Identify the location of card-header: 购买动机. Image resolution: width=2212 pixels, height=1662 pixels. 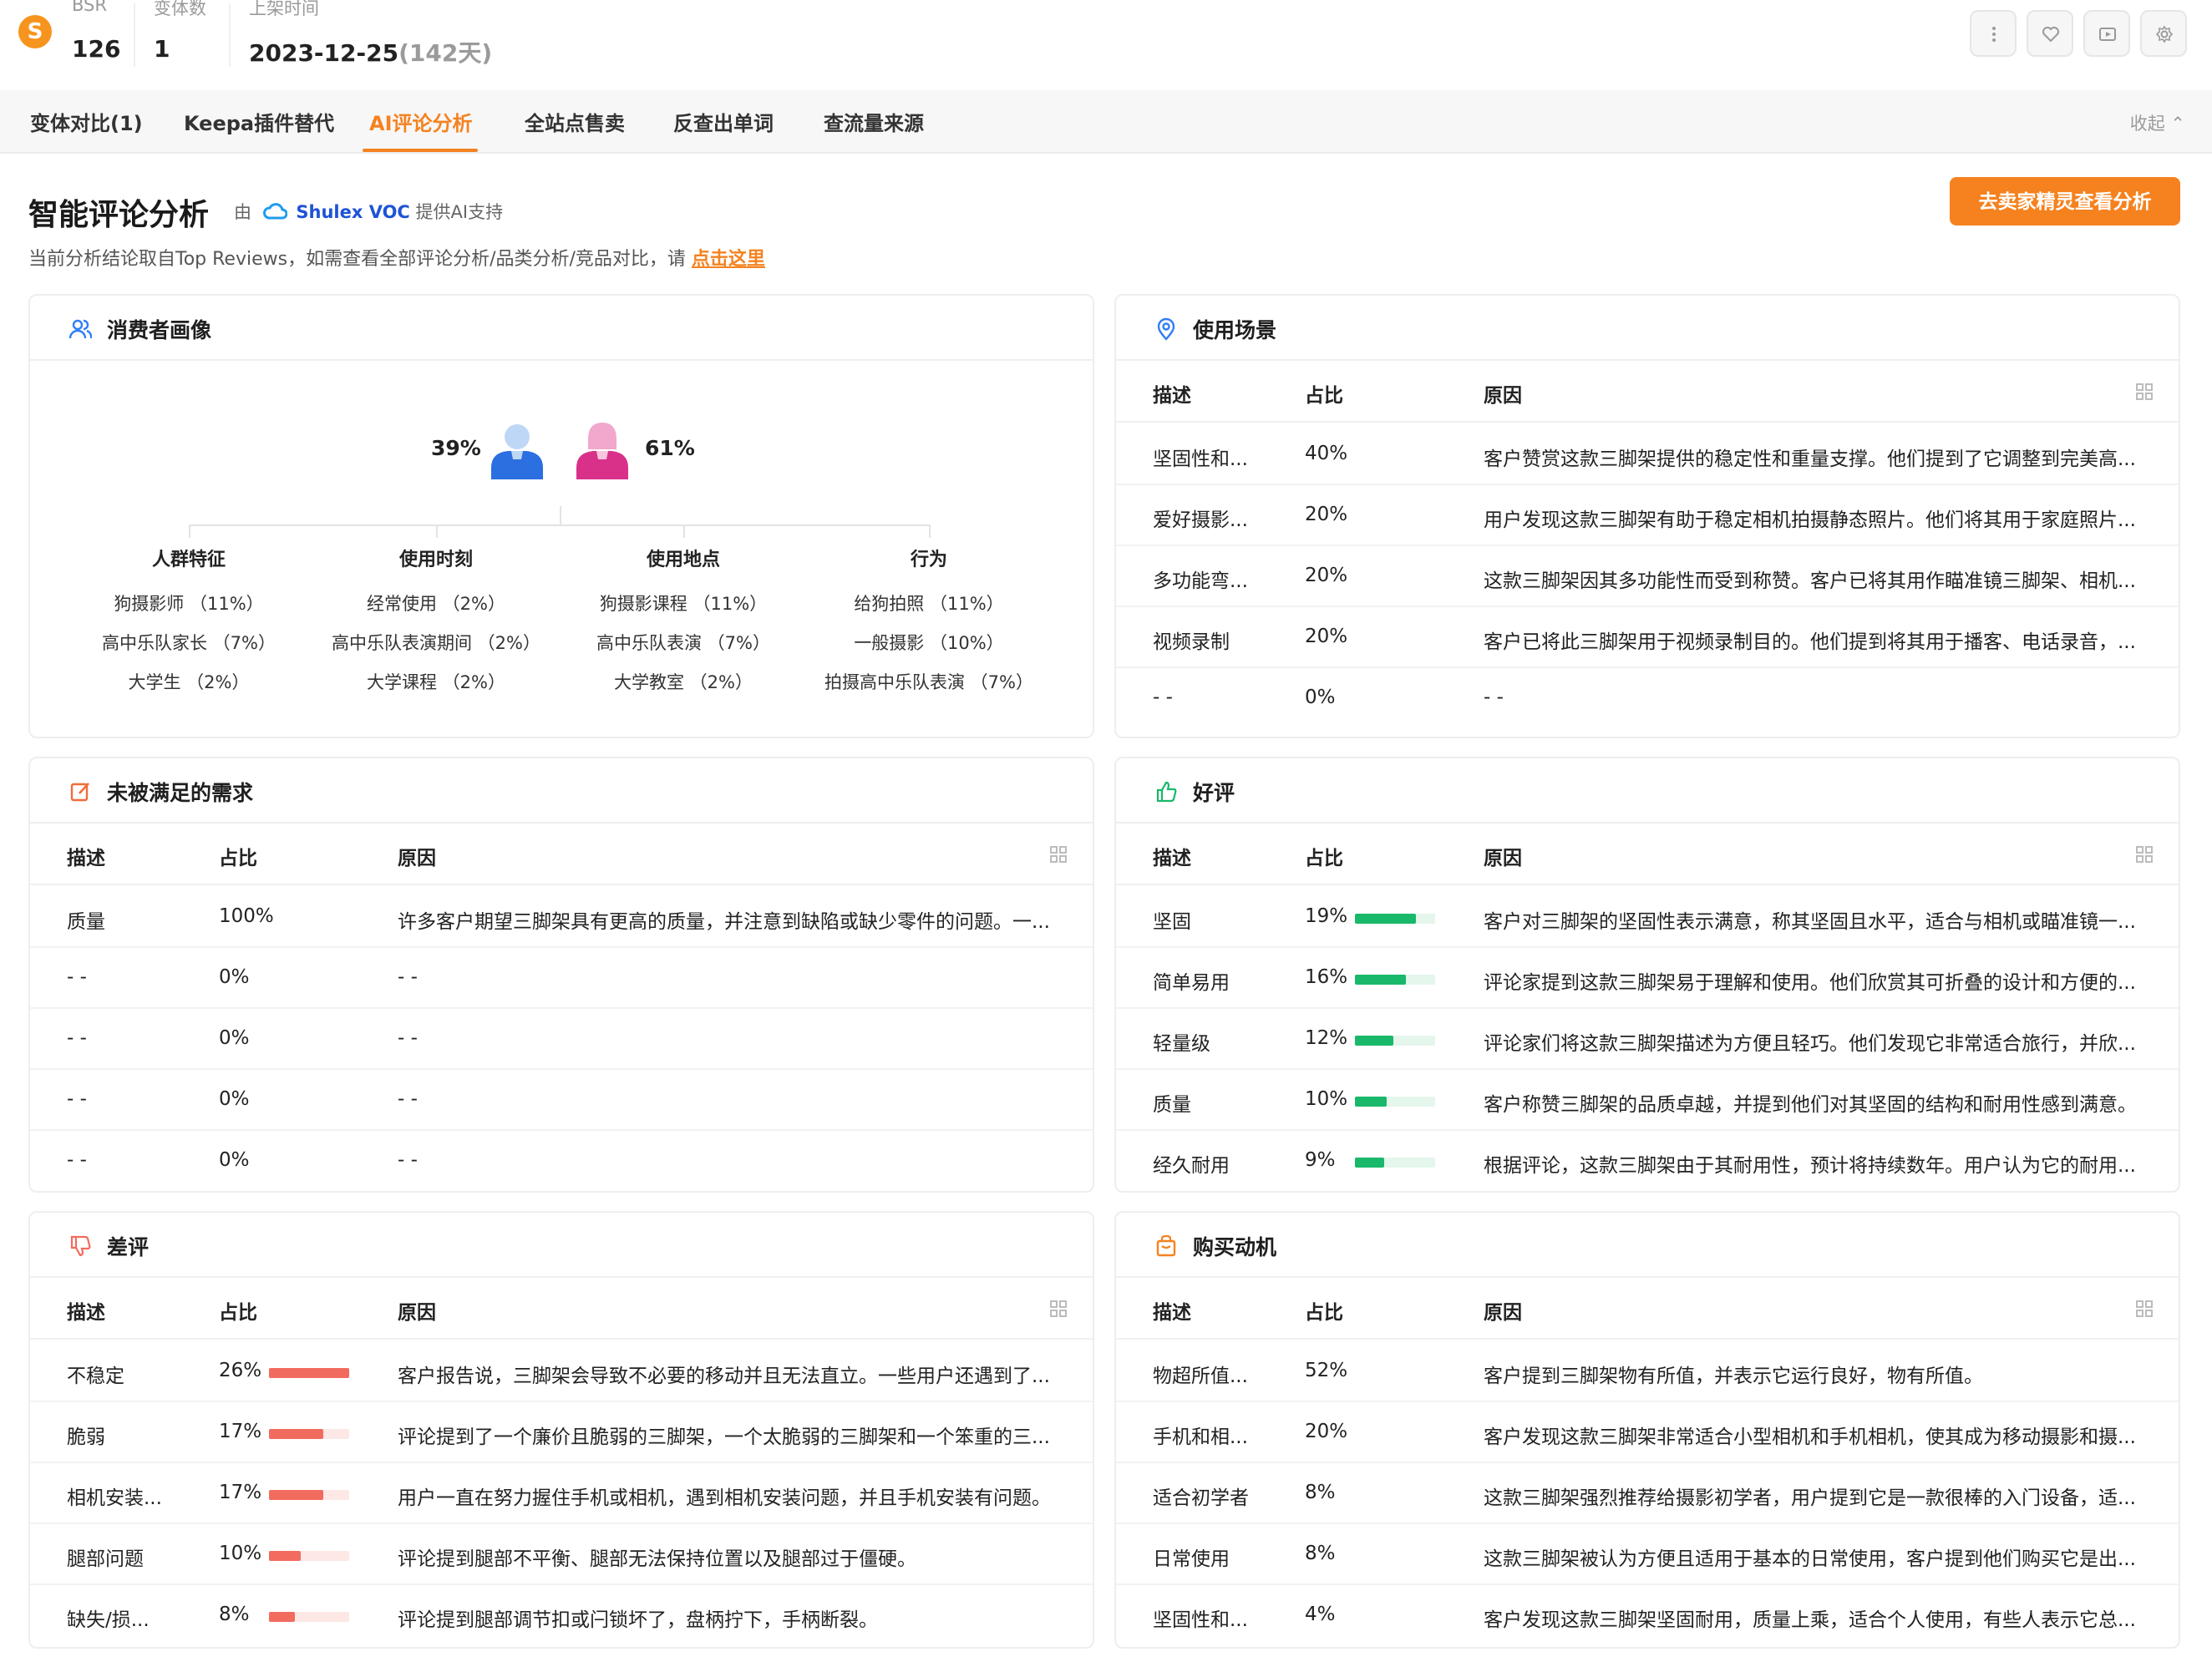
(1647, 1245).